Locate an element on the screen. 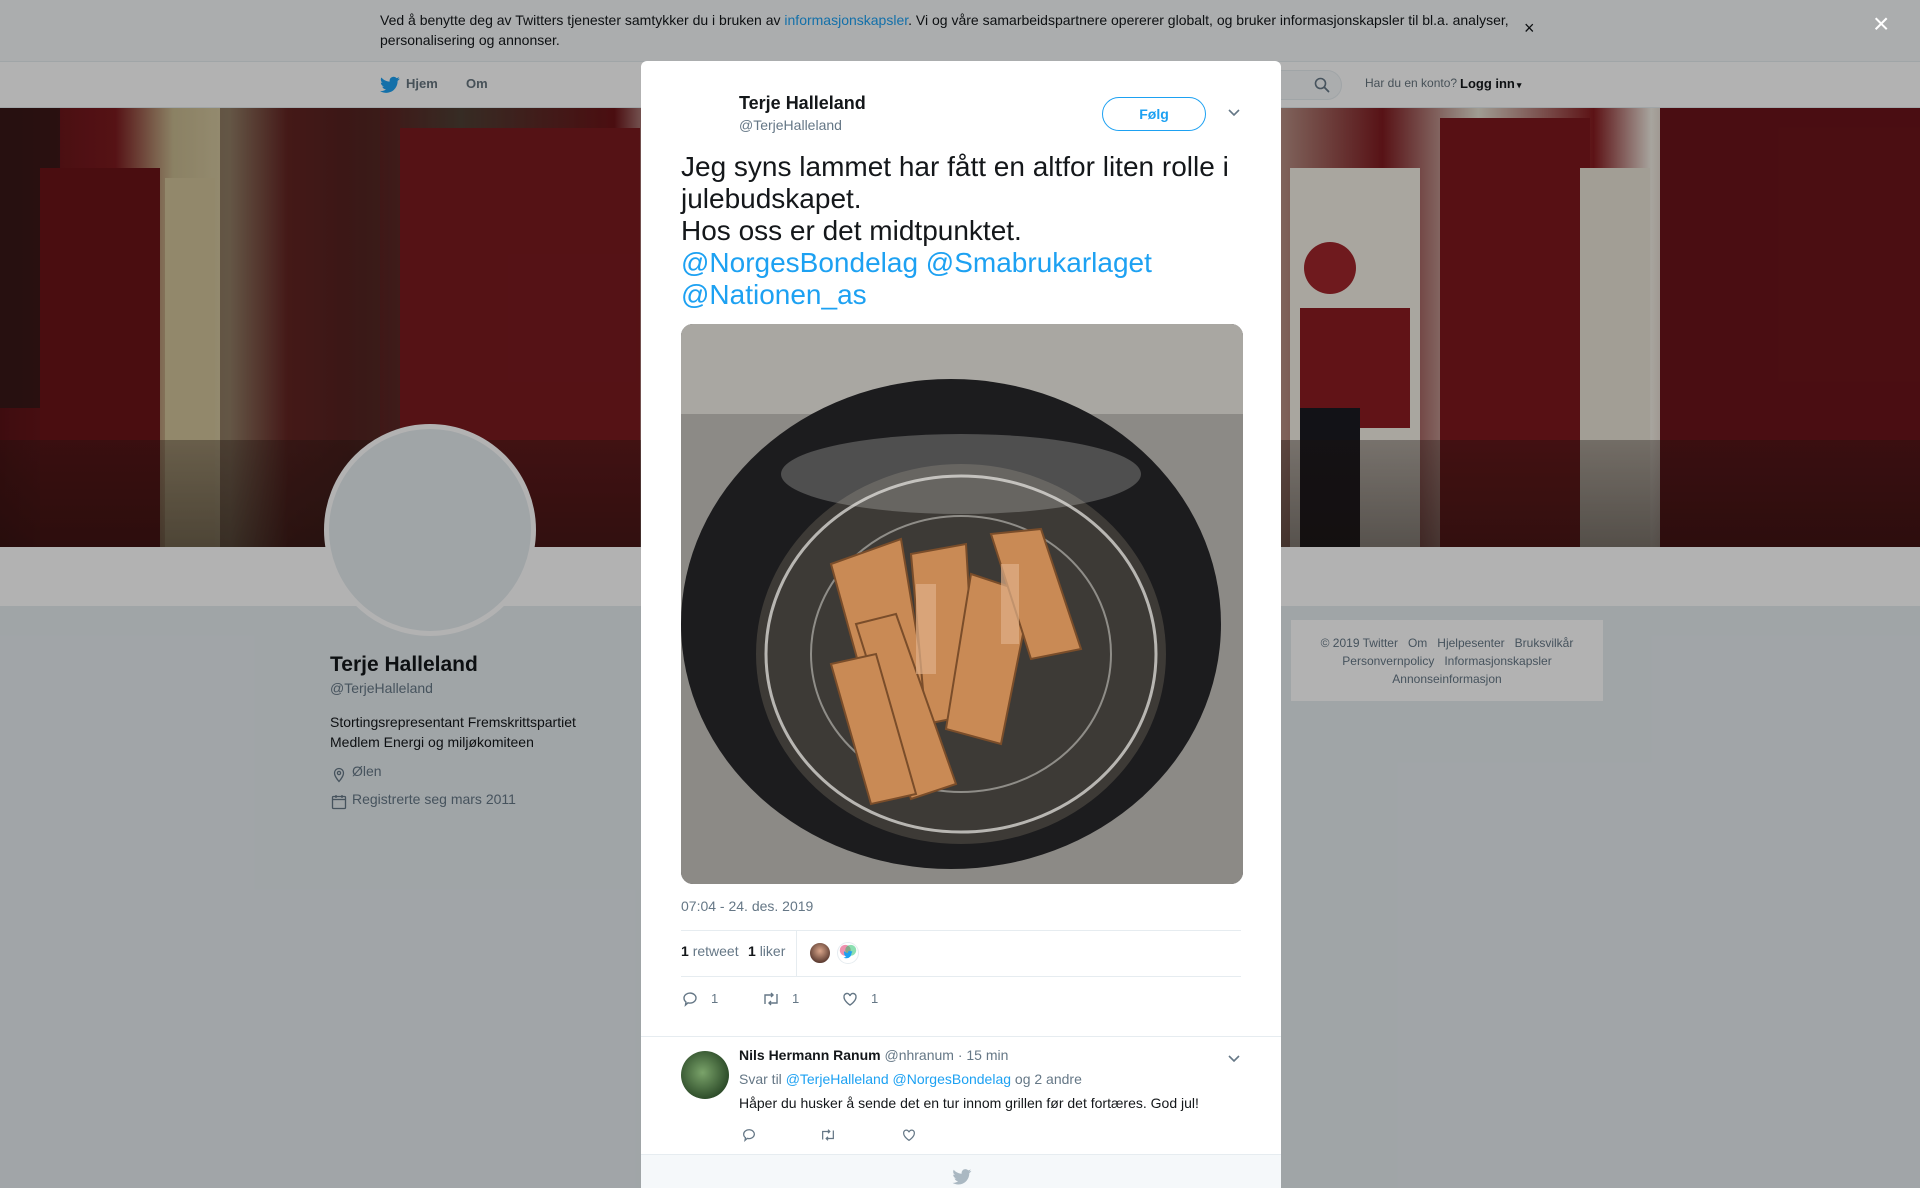 Image resolution: width=1920 pixels, height=1188 pixels. reply-header: Nils Hermann Ranum @nhranum · 15 min is located at coordinates (873, 1055).